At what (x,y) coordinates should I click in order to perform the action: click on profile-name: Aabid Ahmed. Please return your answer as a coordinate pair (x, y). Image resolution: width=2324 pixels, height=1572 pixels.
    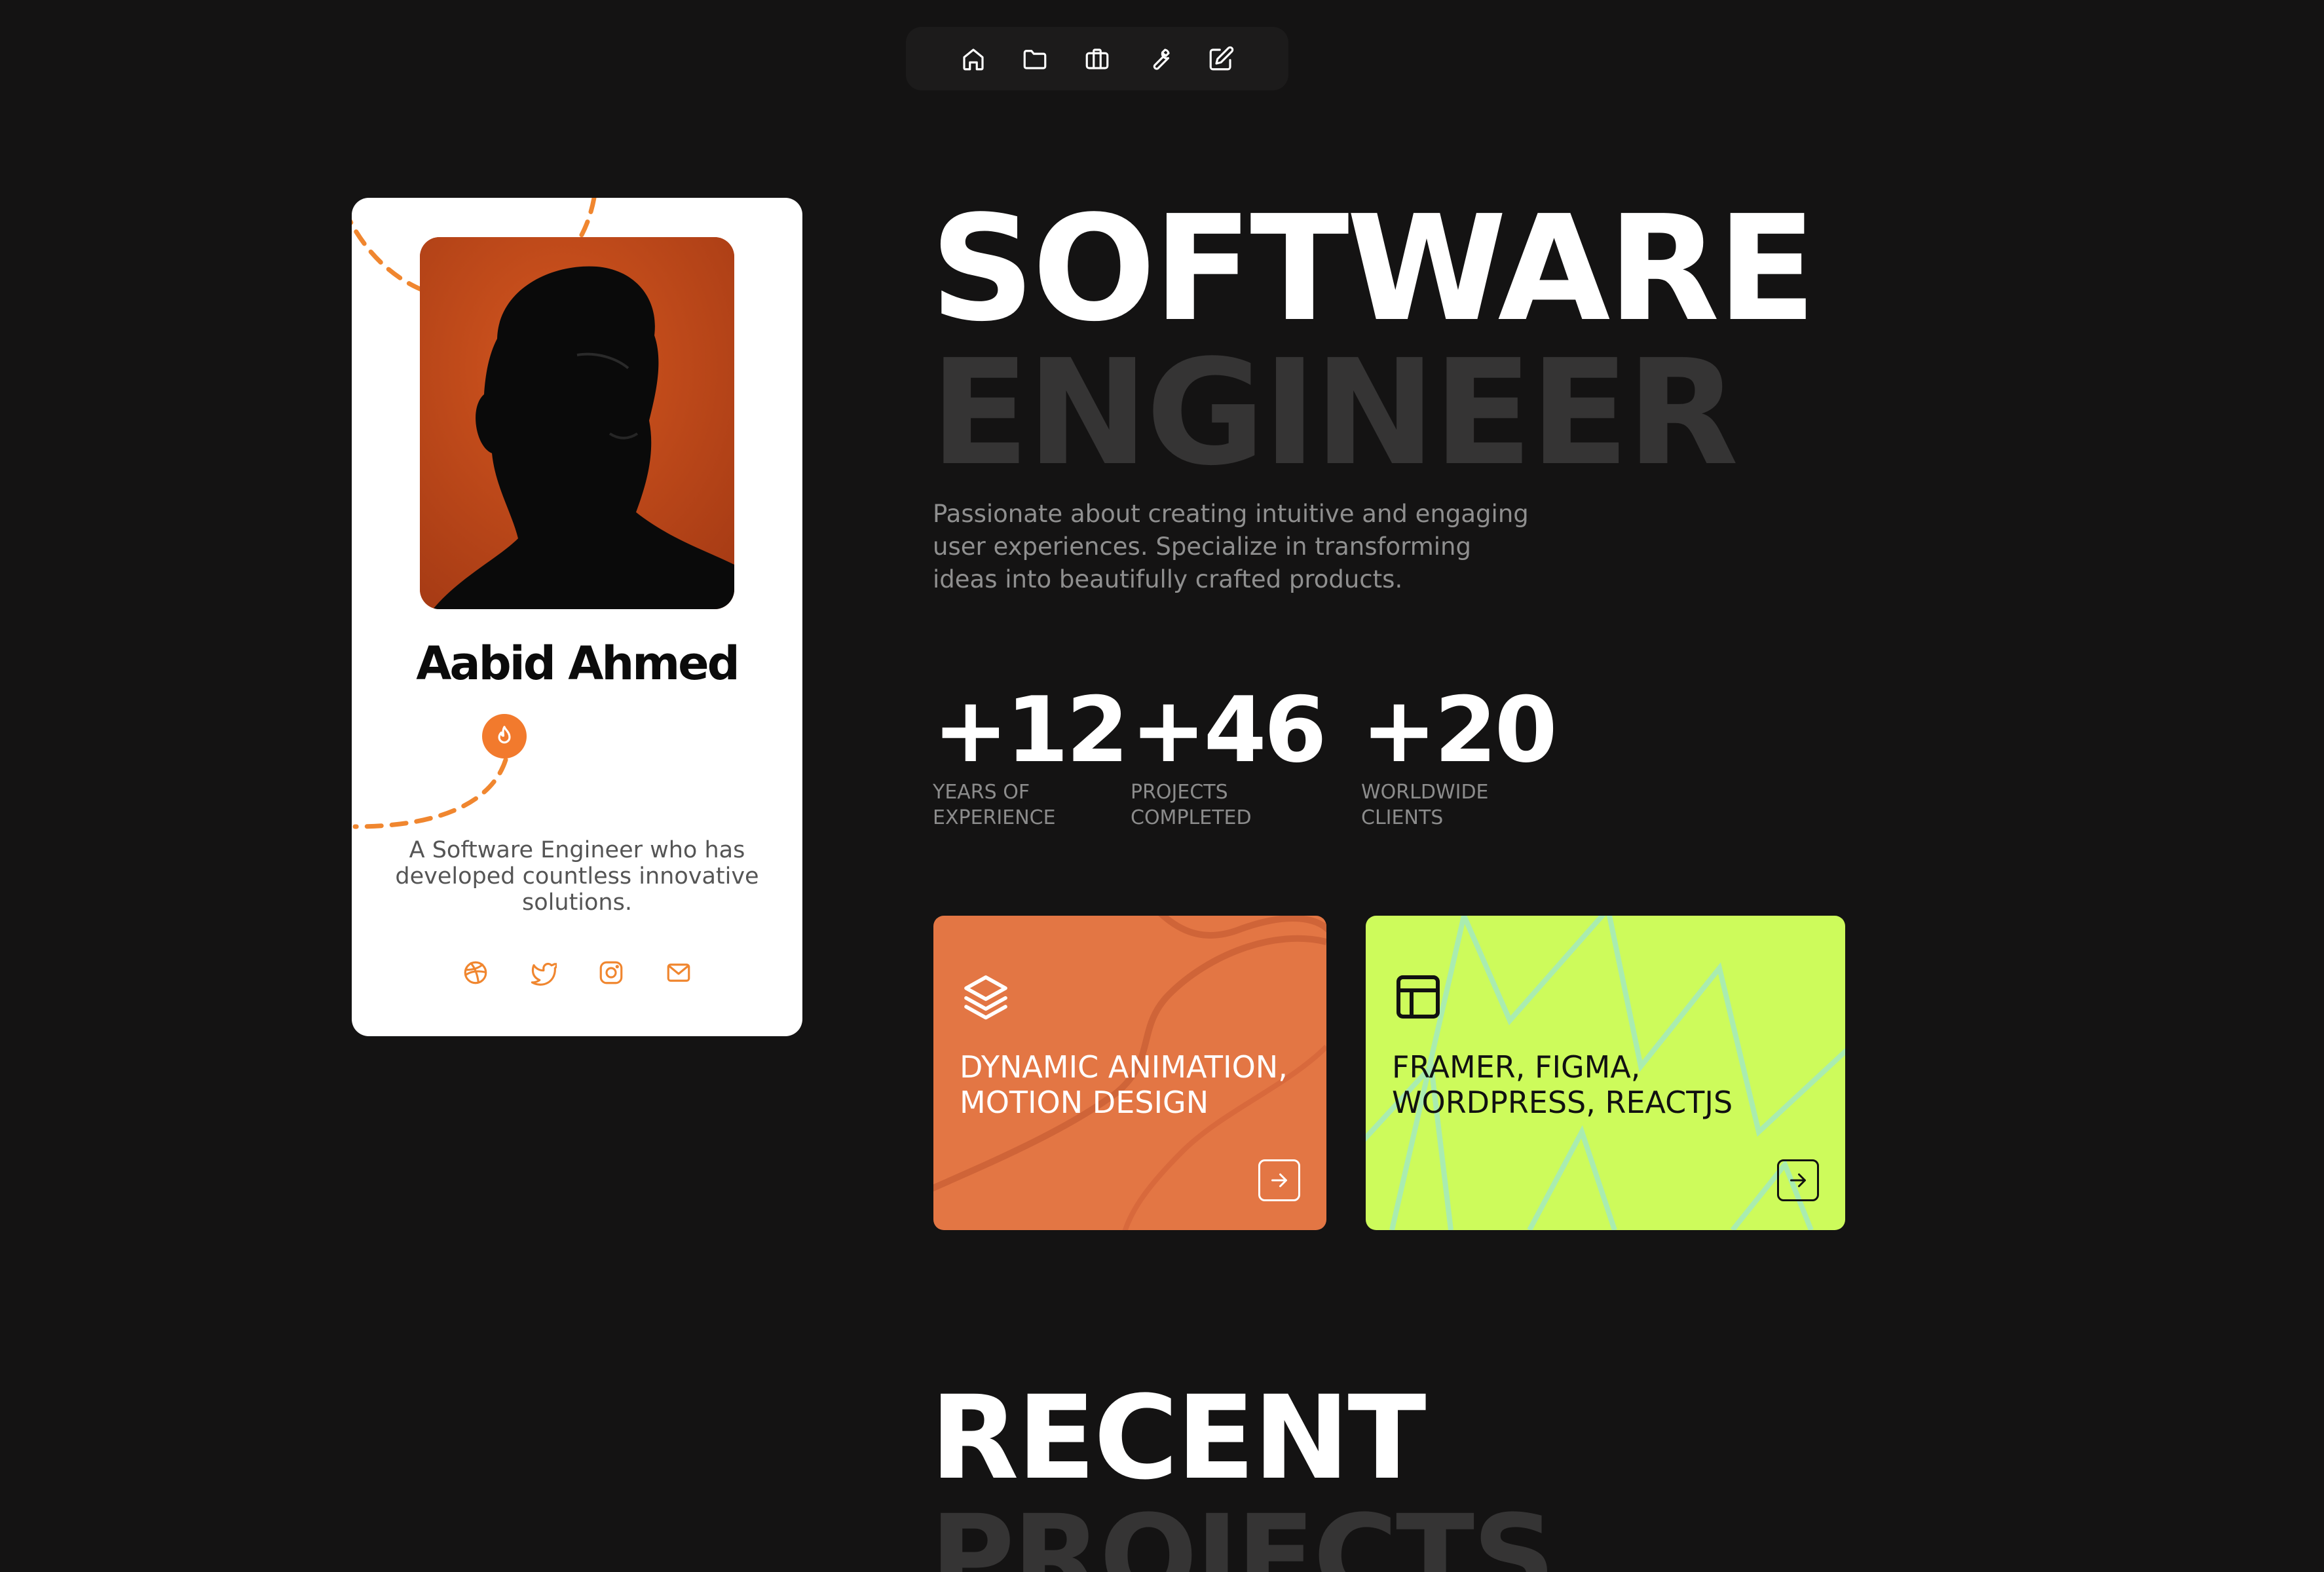
    Looking at the image, I should click on (578, 663).